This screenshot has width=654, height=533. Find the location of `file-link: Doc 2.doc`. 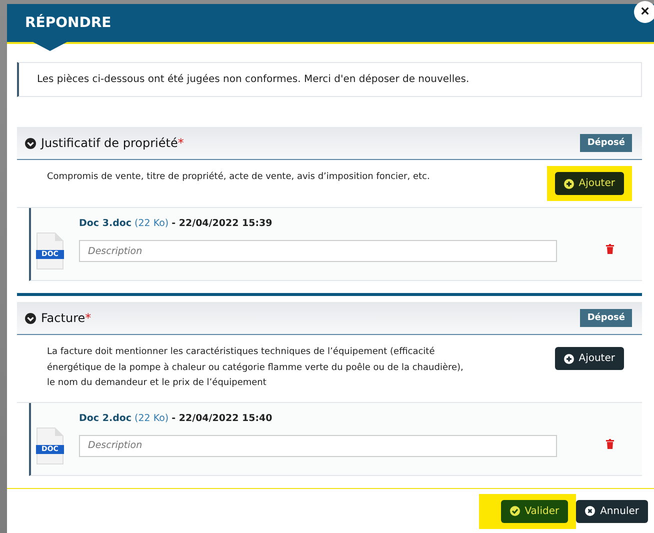

file-link: Doc 2.doc is located at coordinates (105, 418).